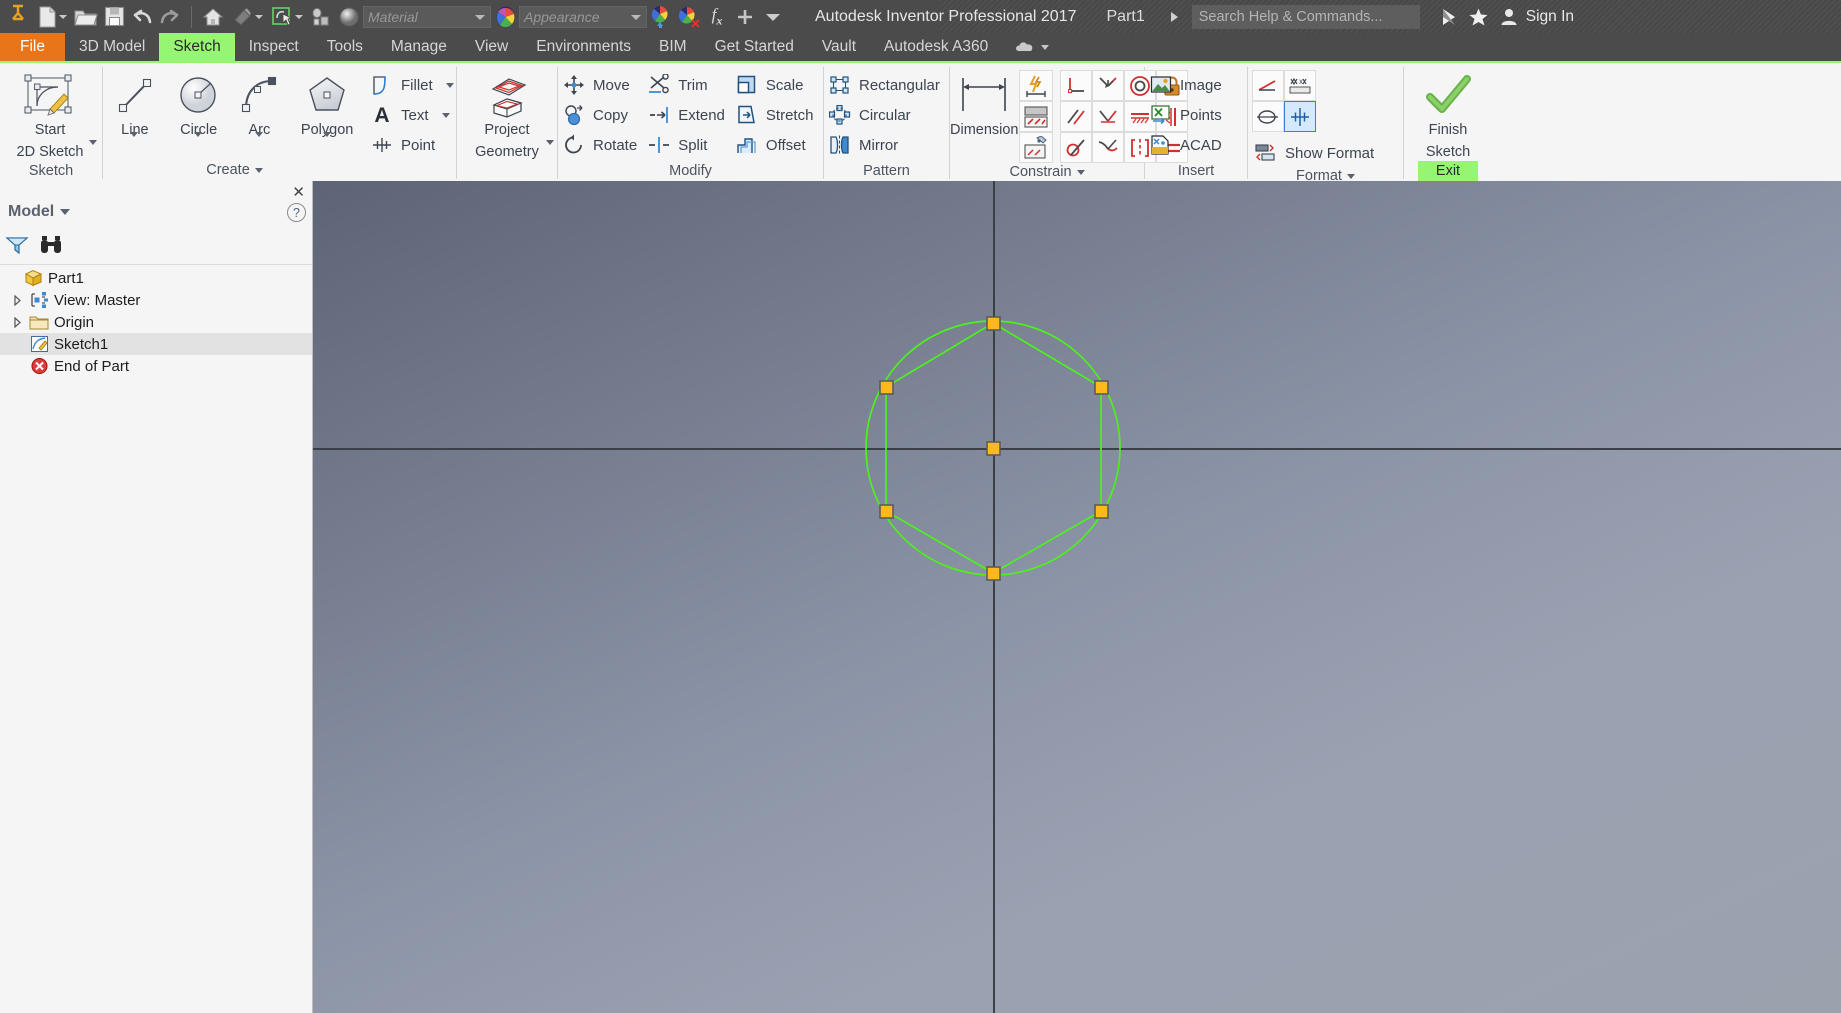 The height and width of the screenshot is (1013, 1841). What do you see at coordinates (687, 115) in the screenshot?
I see `extend-button: Extend` at bounding box center [687, 115].